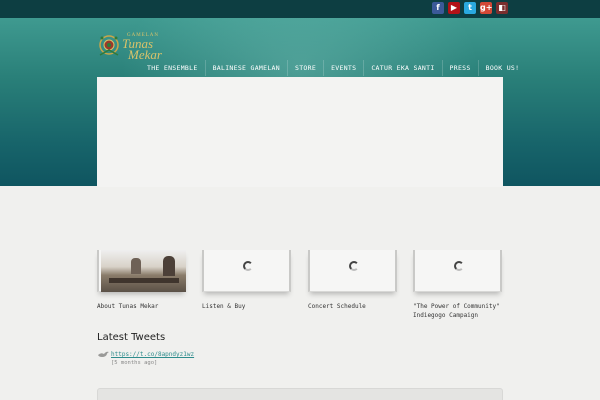 The height and width of the screenshot is (400, 600). I want to click on thumb-photo, so click(143, 271).